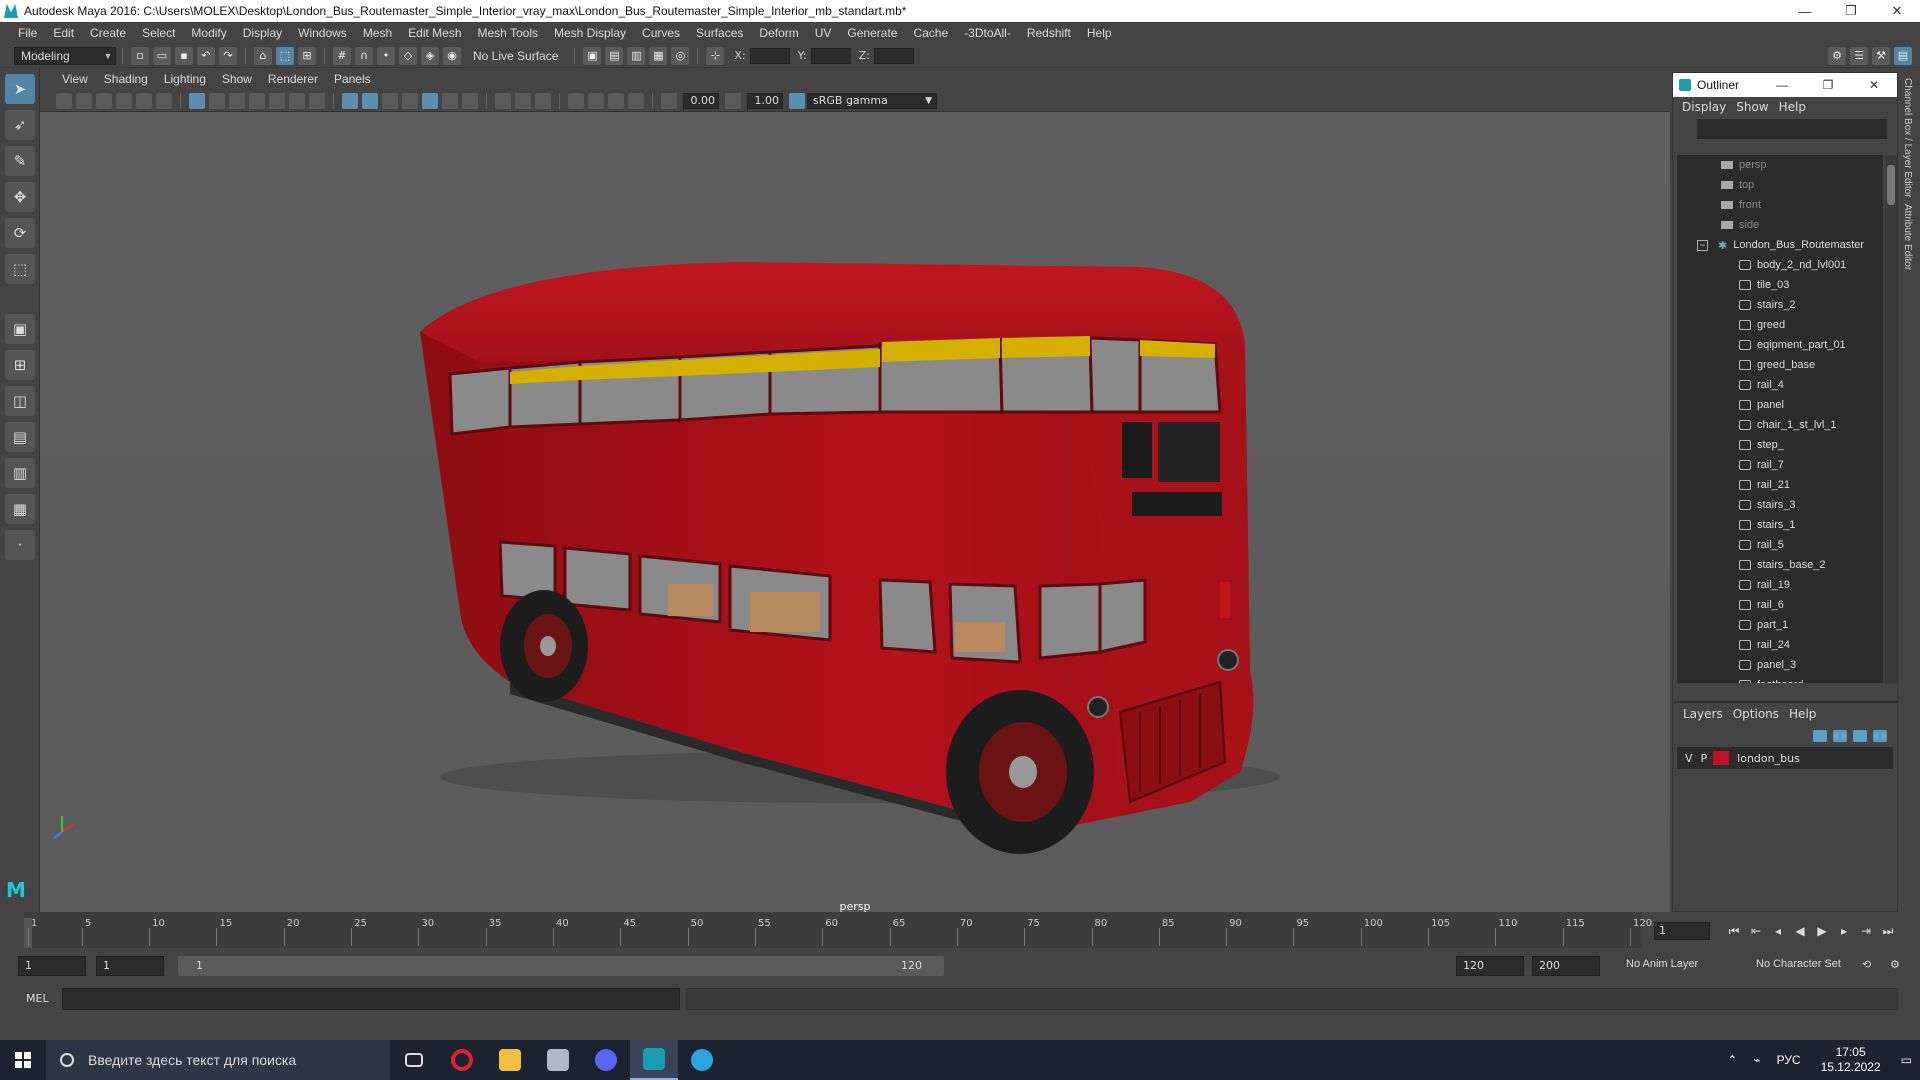 The image size is (1920, 1080). What do you see at coordinates (636, 55) in the screenshot?
I see `ipr-render-icon: ▥` at bounding box center [636, 55].